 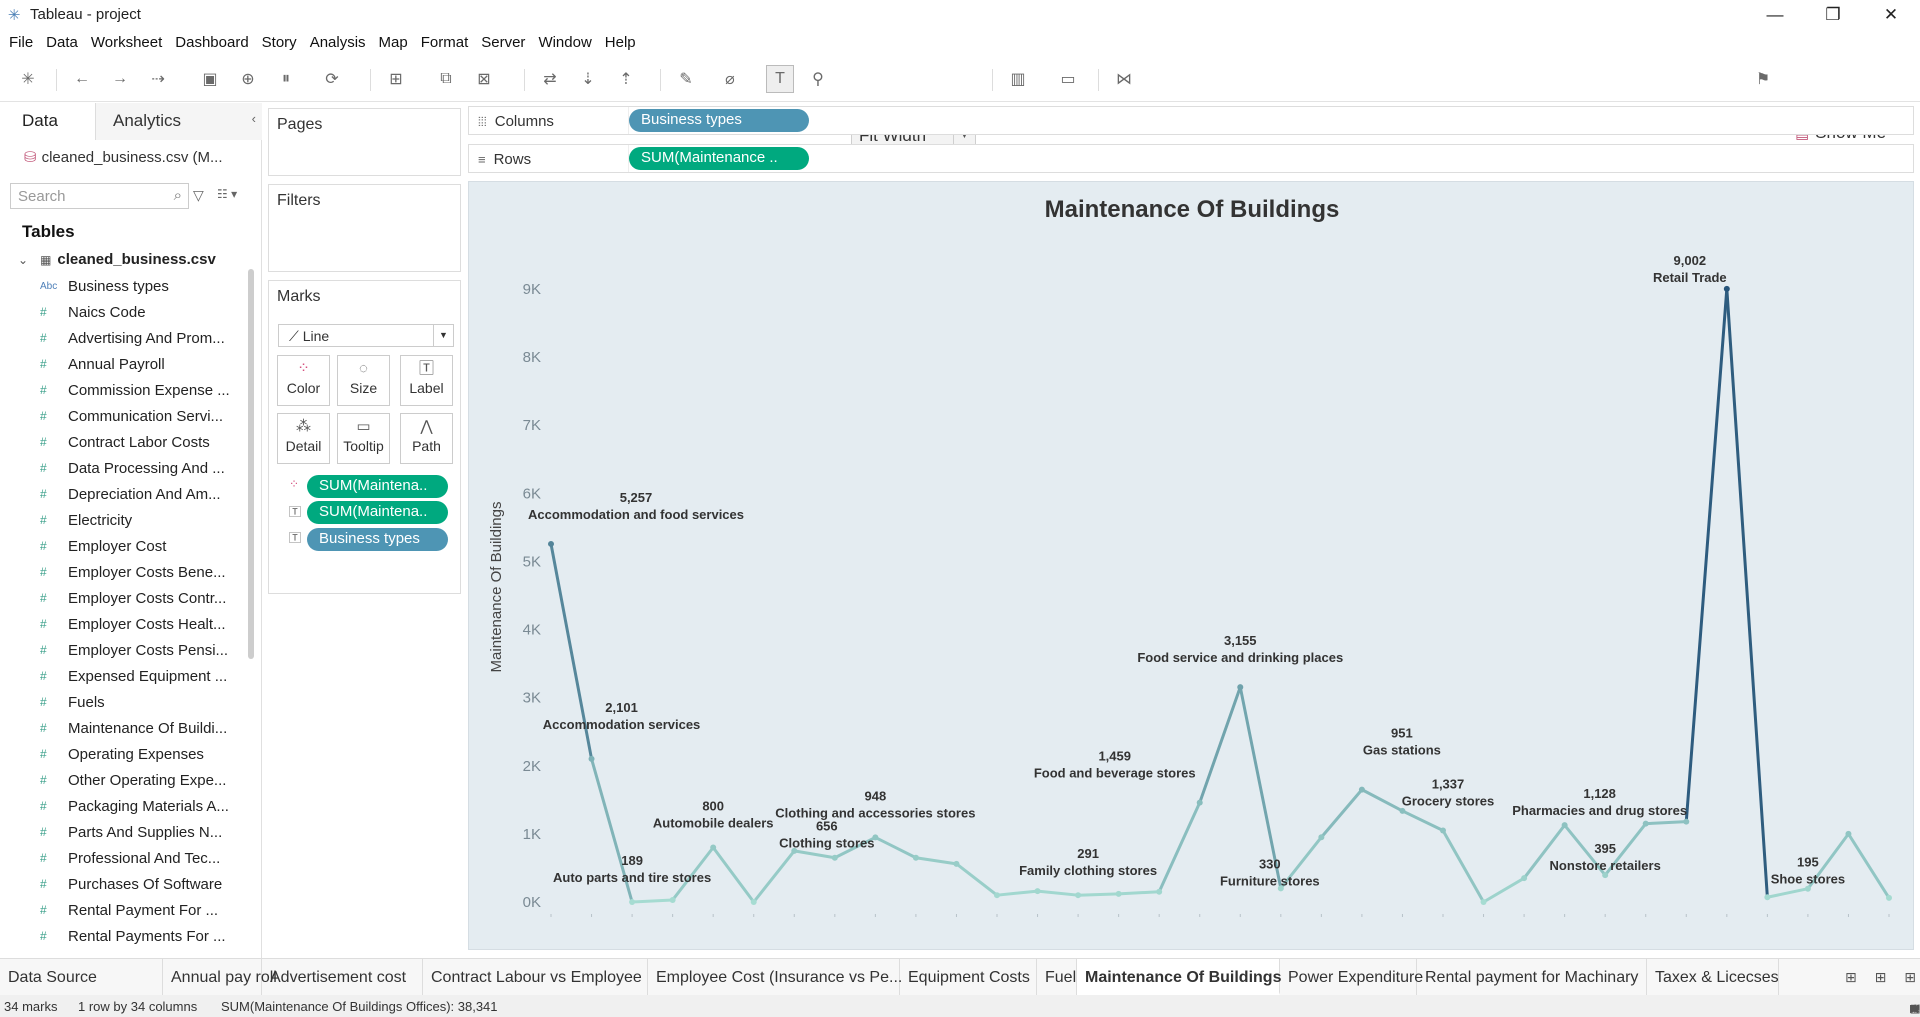 What do you see at coordinates (1191, 120) in the screenshot?
I see `columns-shelf: ⦙⦙⦙ Columns Business types` at bounding box center [1191, 120].